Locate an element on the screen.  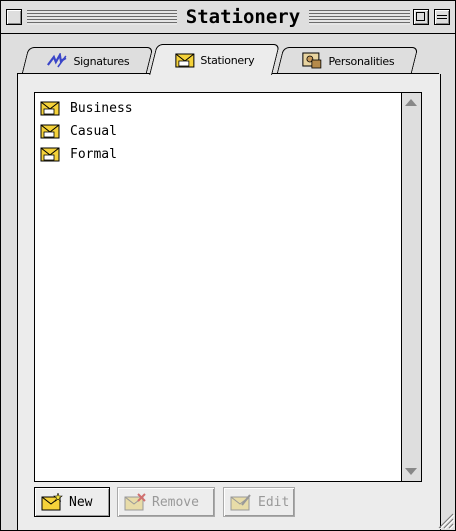
resize-grip-icon is located at coordinates (443, 518).